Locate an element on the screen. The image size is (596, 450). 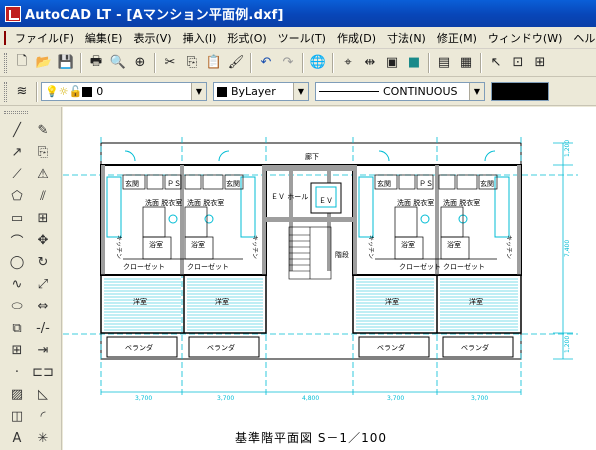
zoom-icon: ■ is located at coordinates (414, 63).